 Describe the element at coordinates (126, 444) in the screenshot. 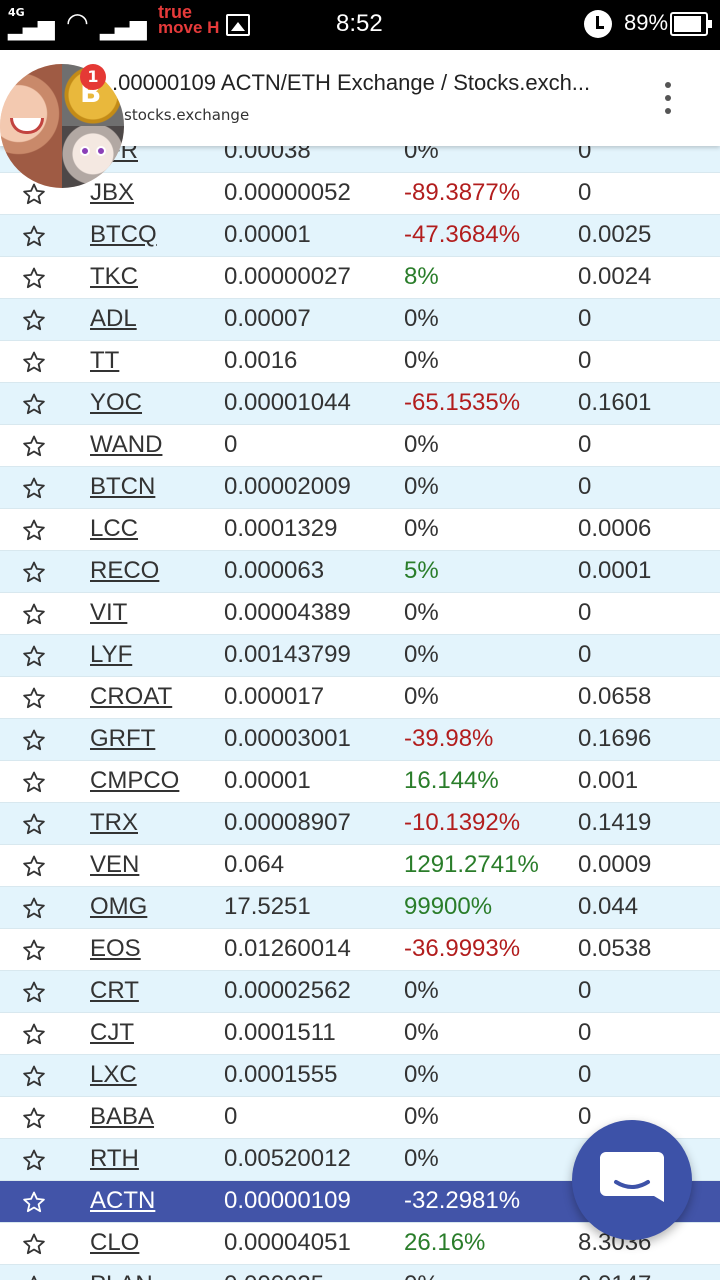

I see `symbol-link: WAND` at that location.